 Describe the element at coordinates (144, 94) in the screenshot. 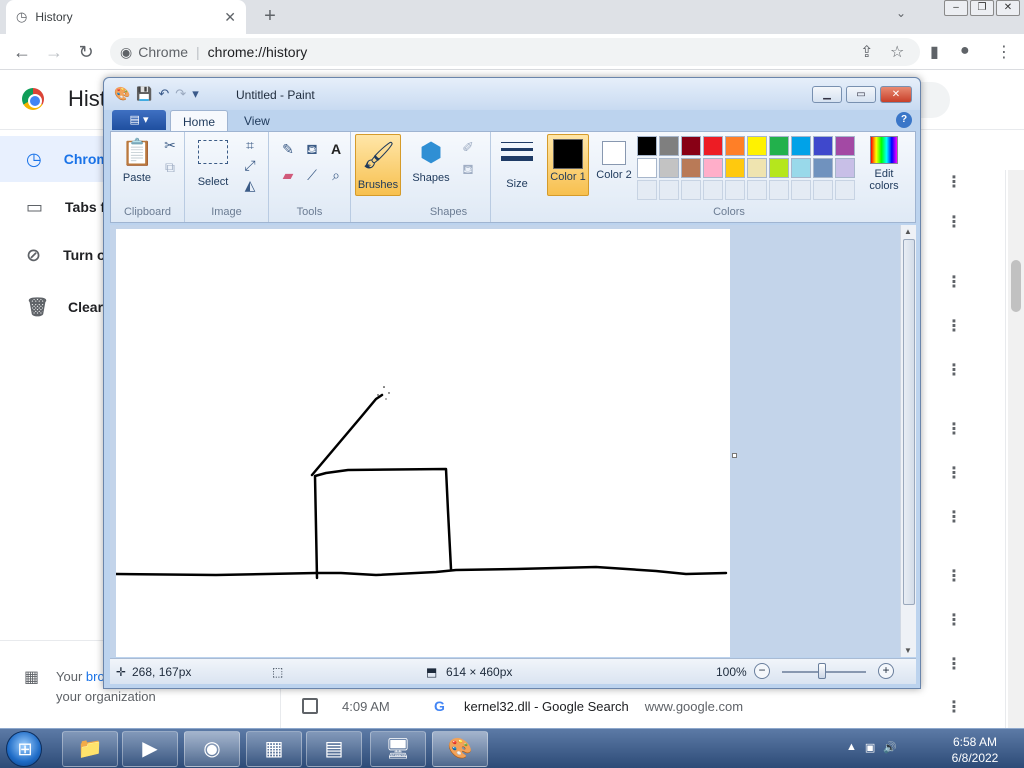

I see `save-icon: 💾` at that location.